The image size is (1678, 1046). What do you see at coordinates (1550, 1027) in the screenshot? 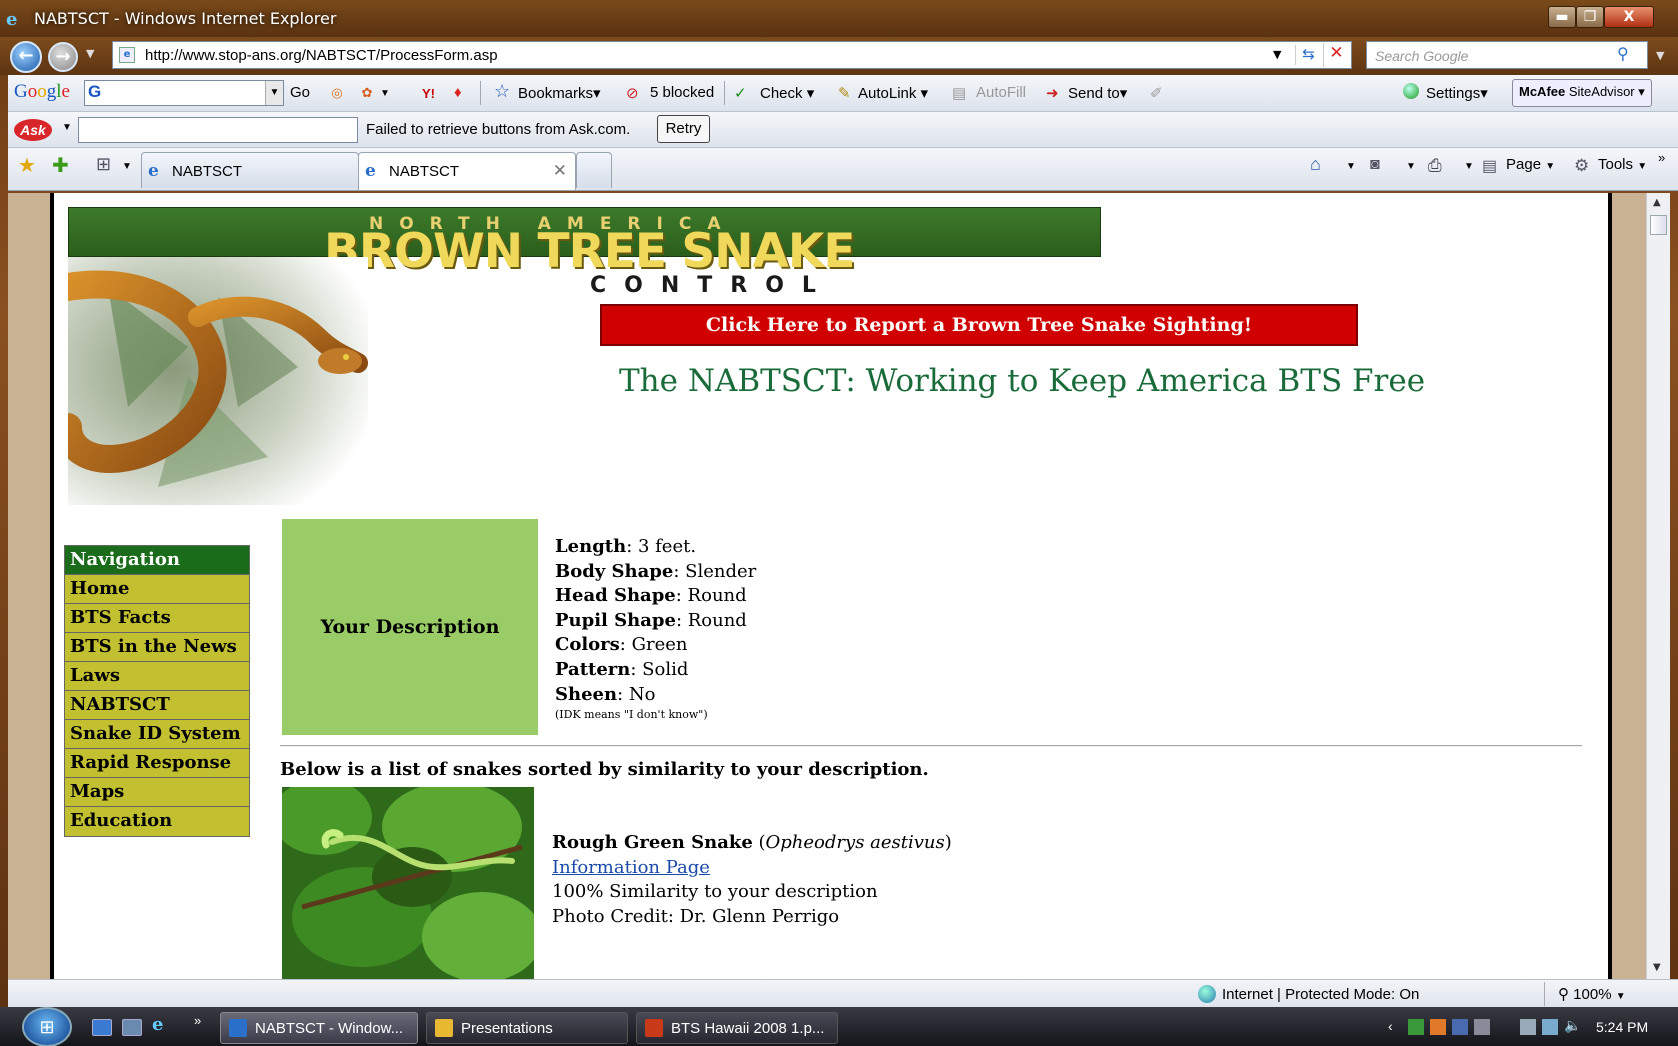
I see `network-icon` at bounding box center [1550, 1027].